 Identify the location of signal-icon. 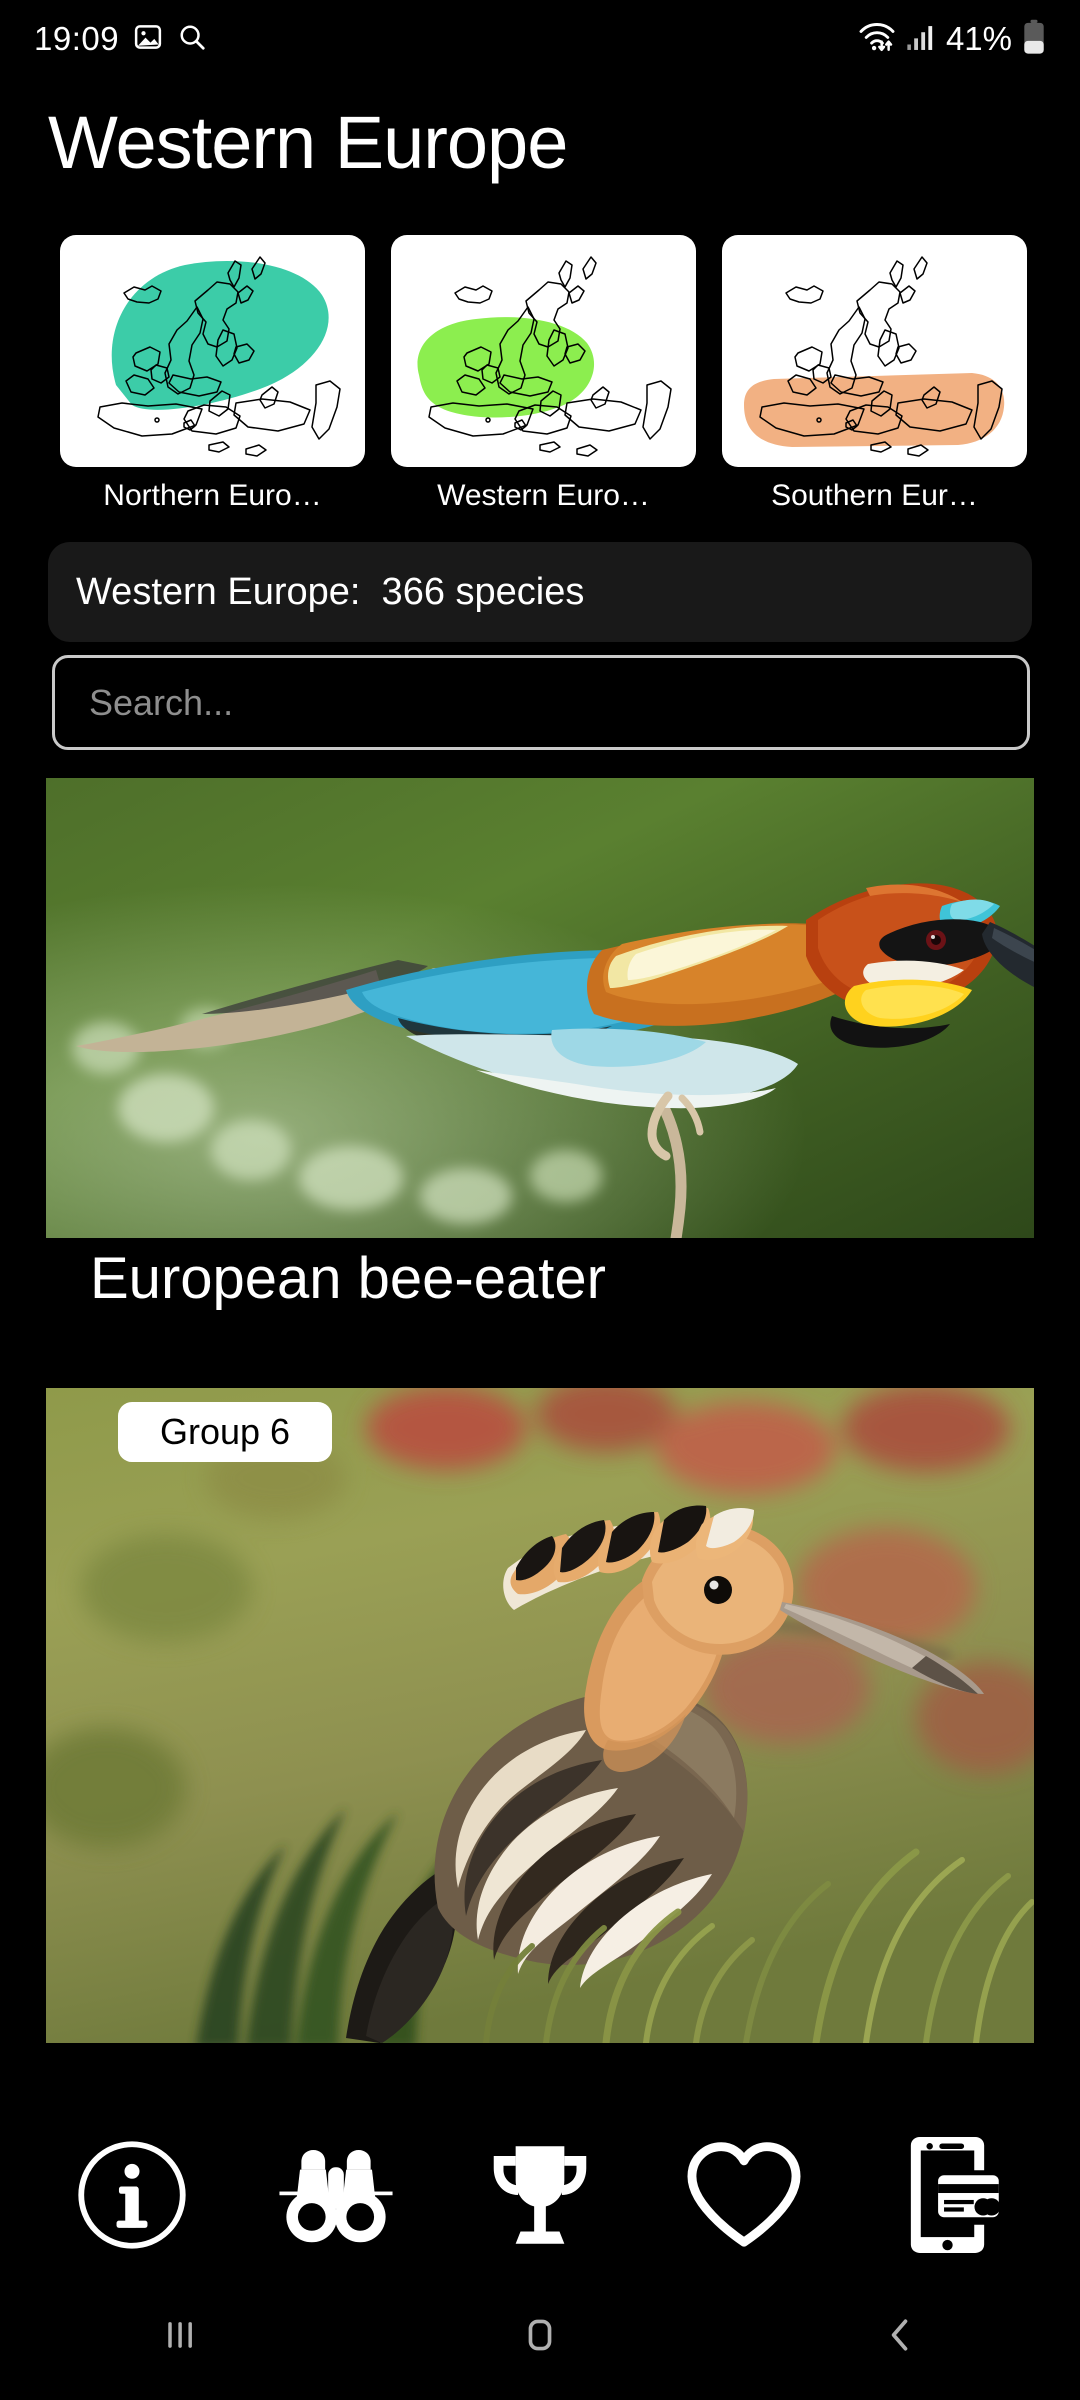
(921, 39).